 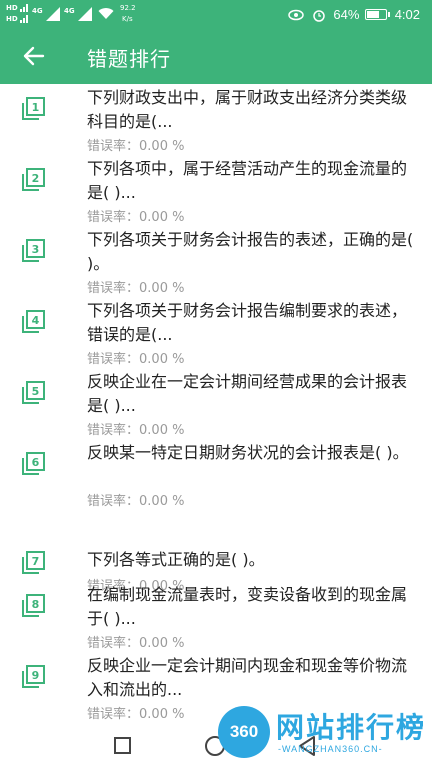 I want to click on rank-number: 6, so click(x=36, y=462).